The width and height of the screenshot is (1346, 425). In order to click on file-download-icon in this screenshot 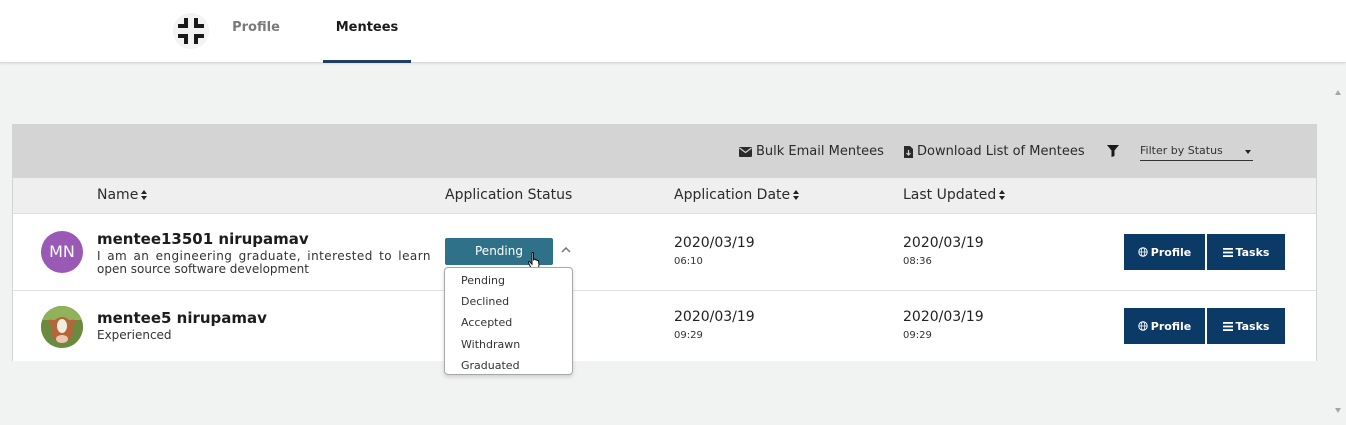, I will do `click(908, 151)`.